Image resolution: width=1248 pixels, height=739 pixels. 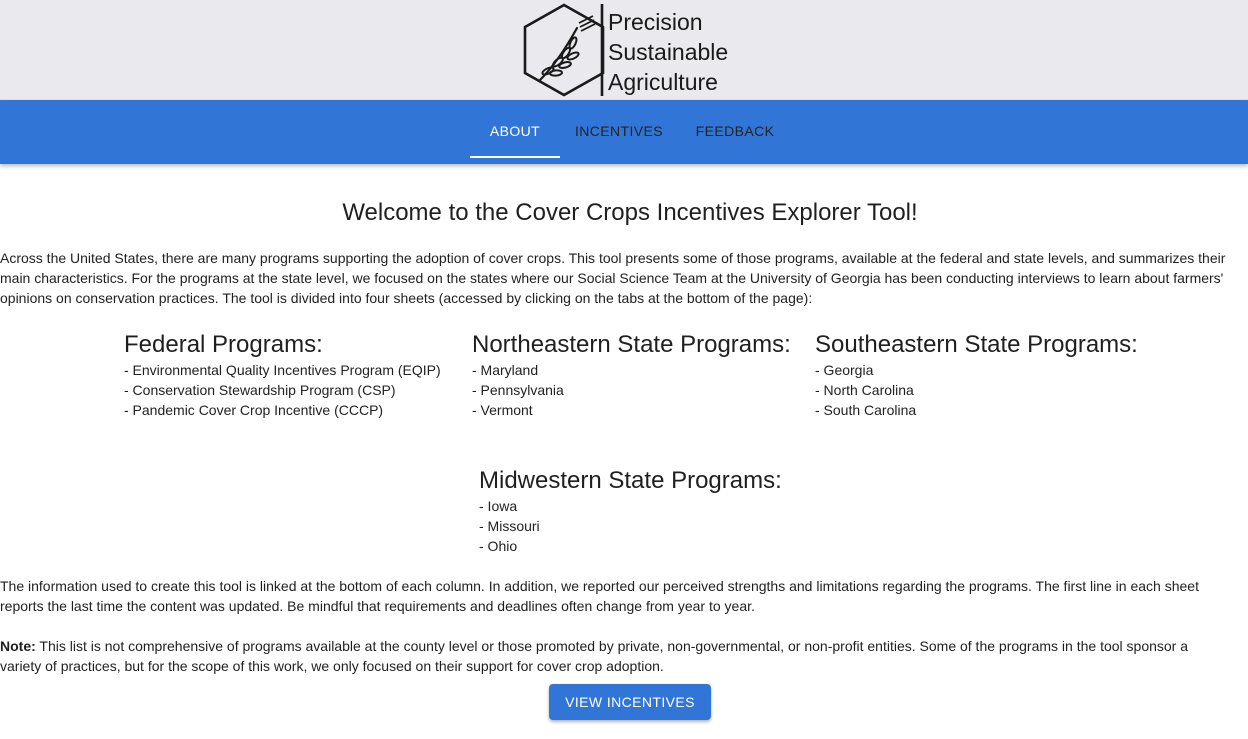 What do you see at coordinates (498, 546) in the screenshot?
I see `state-item: - Ohio` at bounding box center [498, 546].